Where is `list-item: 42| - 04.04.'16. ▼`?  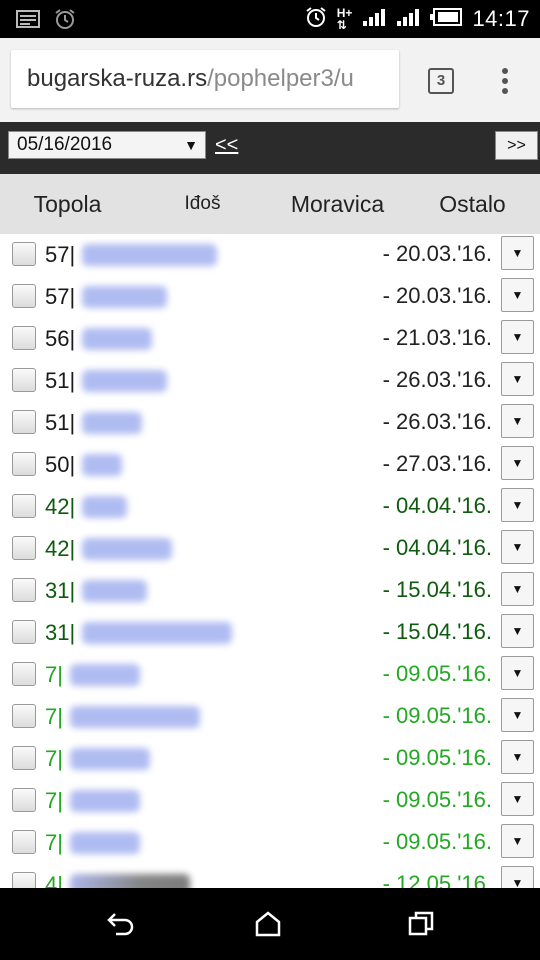 list-item: 42| - 04.04.'16. ▼ is located at coordinates (270, 549).